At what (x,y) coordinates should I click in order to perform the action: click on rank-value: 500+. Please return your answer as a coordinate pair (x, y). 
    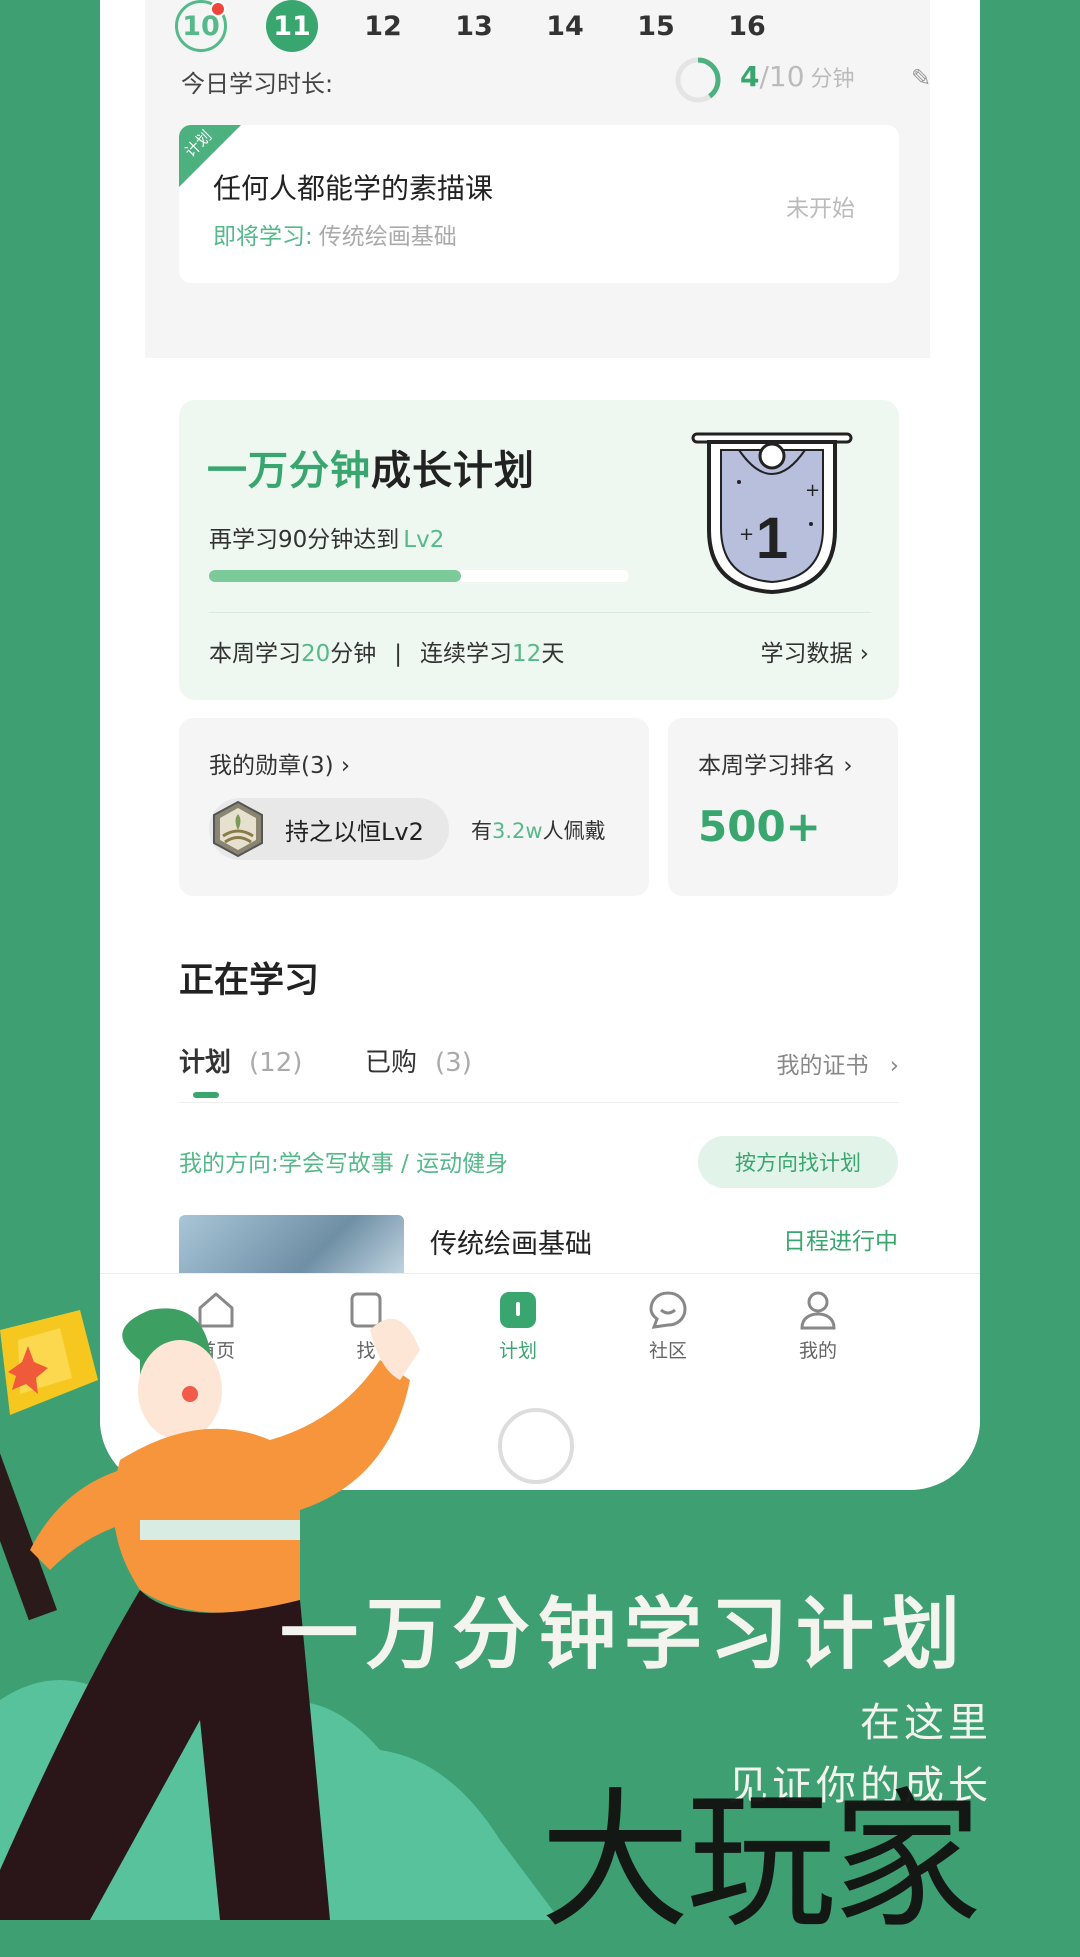
    Looking at the image, I should click on (759, 826).